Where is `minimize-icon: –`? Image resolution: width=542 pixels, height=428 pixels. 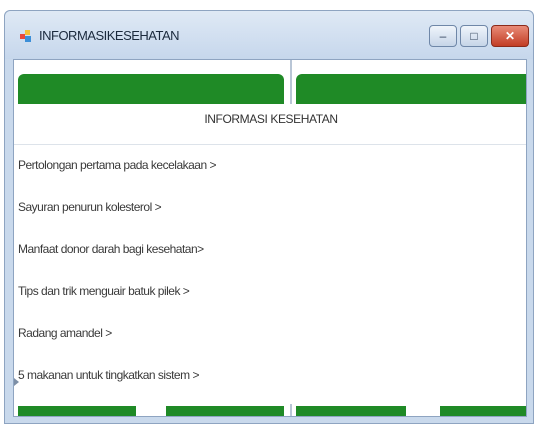
minimize-icon: – is located at coordinates (443, 36).